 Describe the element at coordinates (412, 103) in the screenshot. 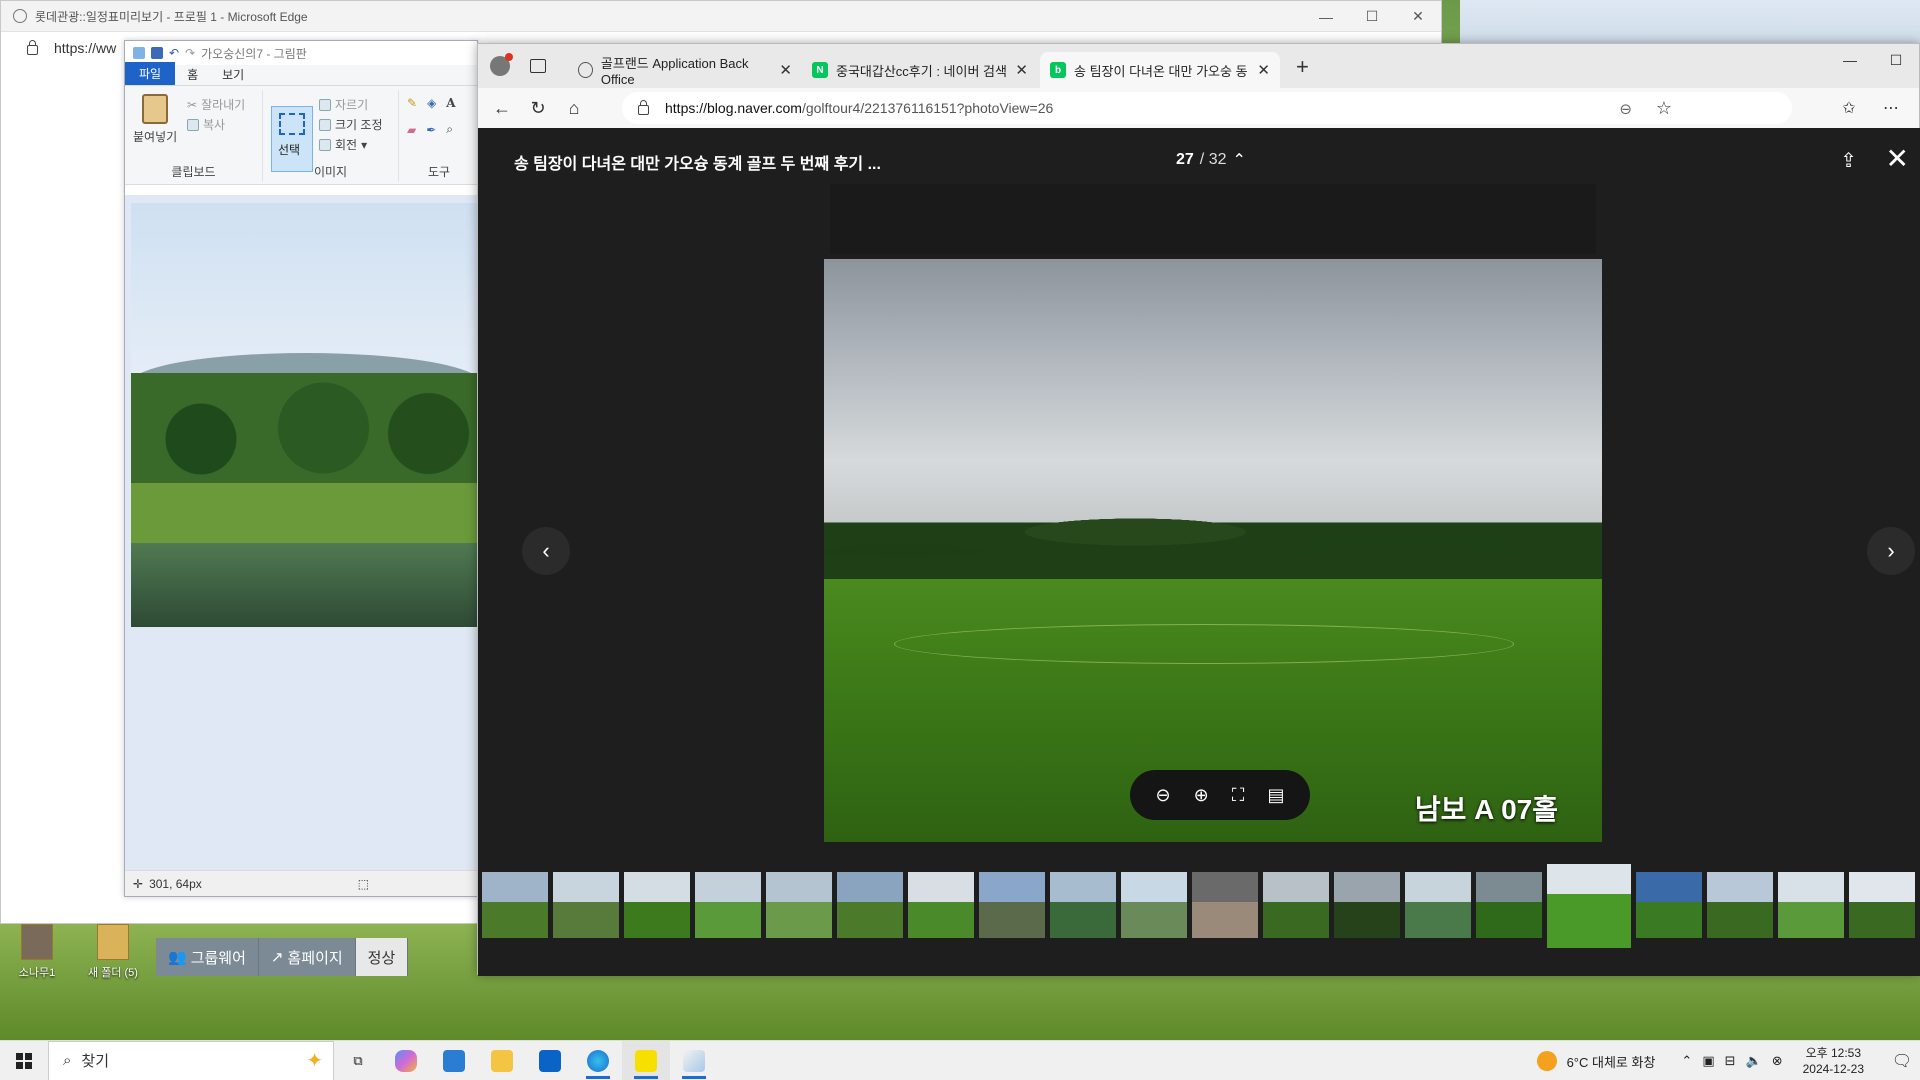

I see `pencil-icon: ✎` at that location.